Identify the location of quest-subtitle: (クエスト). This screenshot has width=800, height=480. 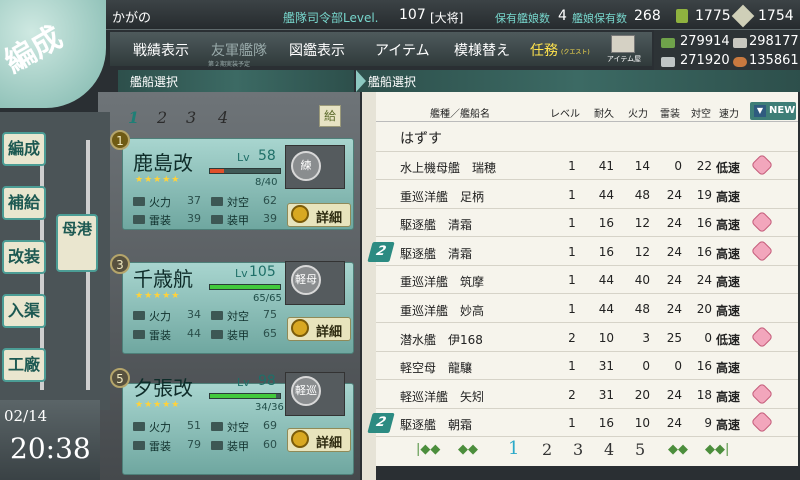
(575, 52).